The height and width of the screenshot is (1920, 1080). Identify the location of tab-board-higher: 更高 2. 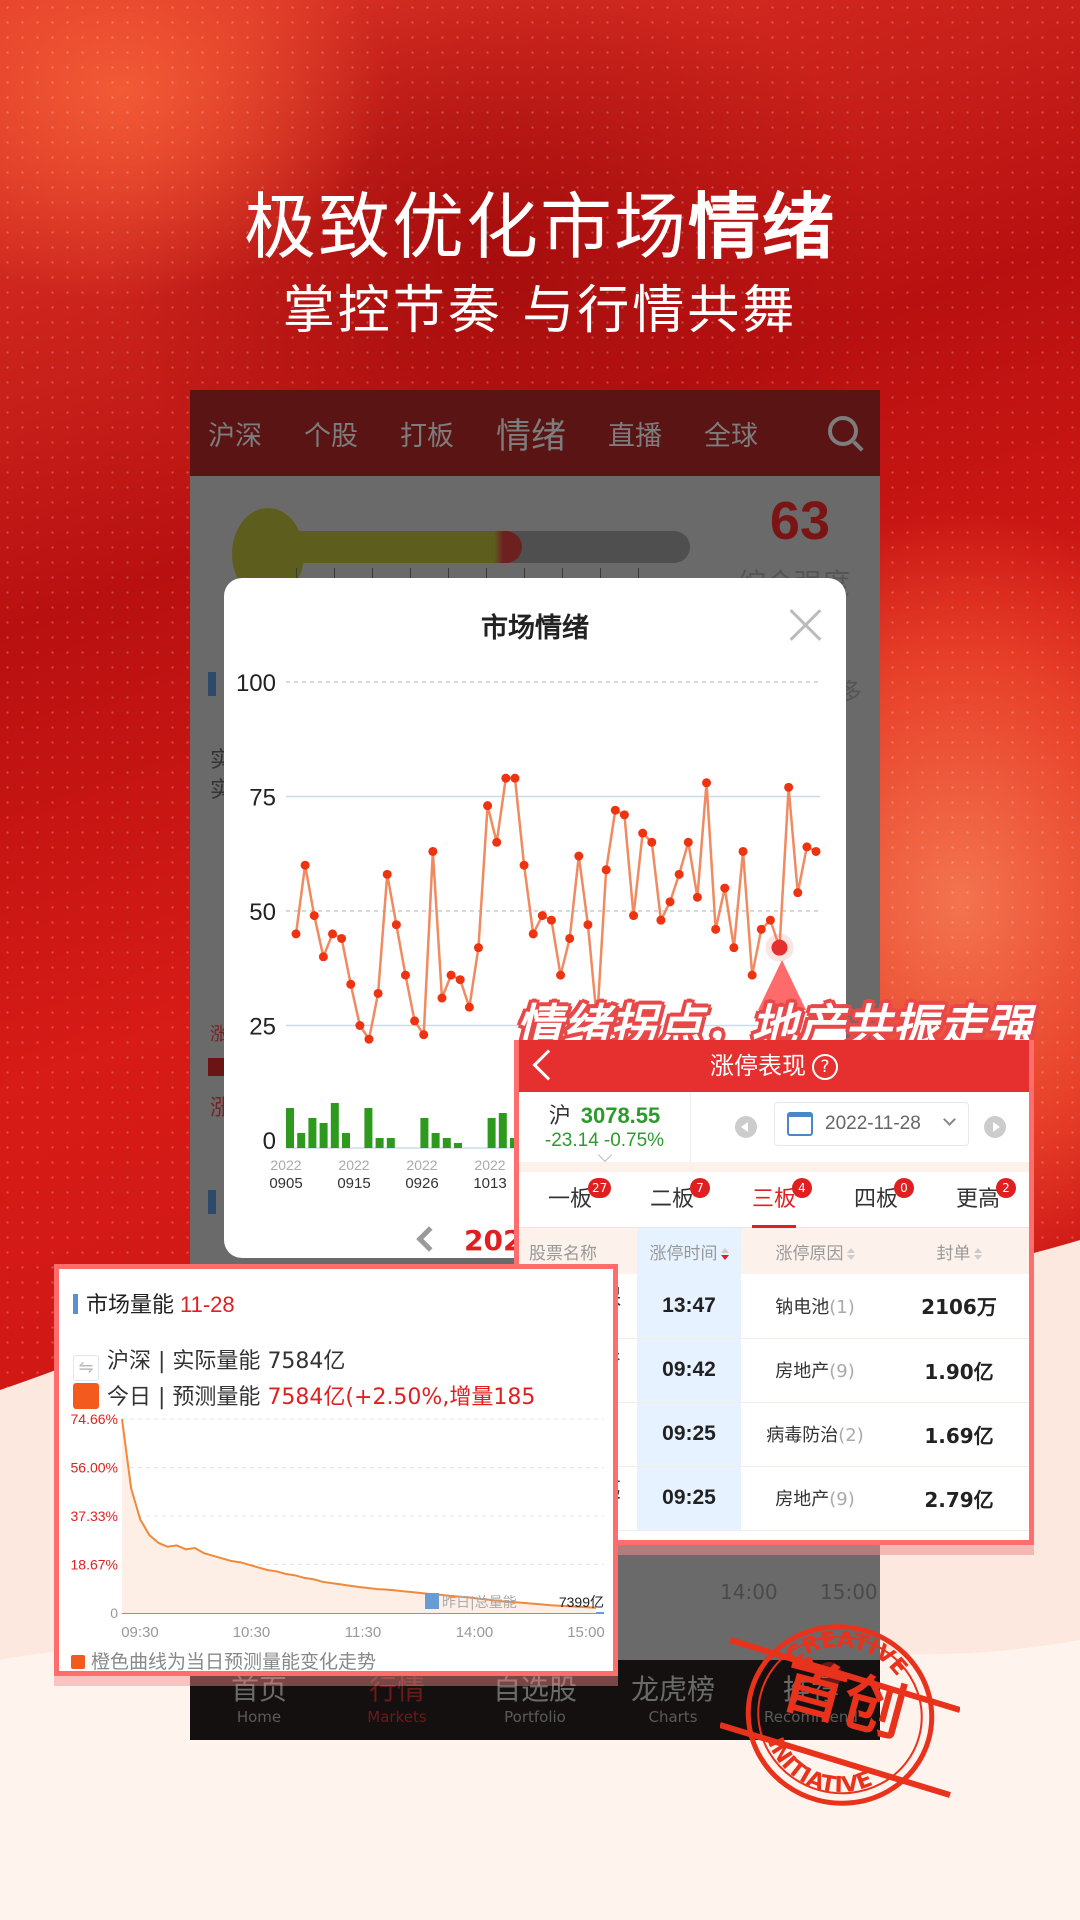
(978, 1199).